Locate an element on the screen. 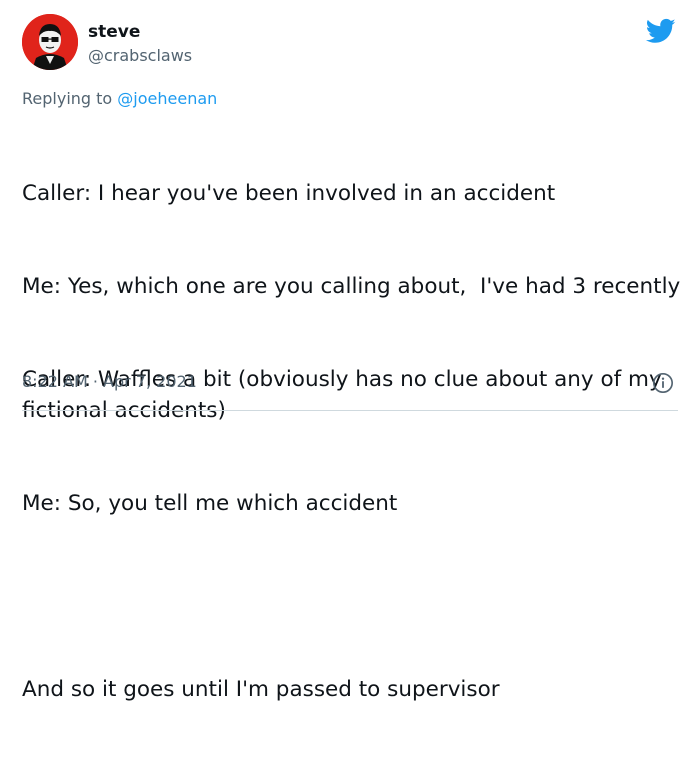 The width and height of the screenshot is (700, 767). replying-to-label: Replying to is located at coordinates (70, 98).